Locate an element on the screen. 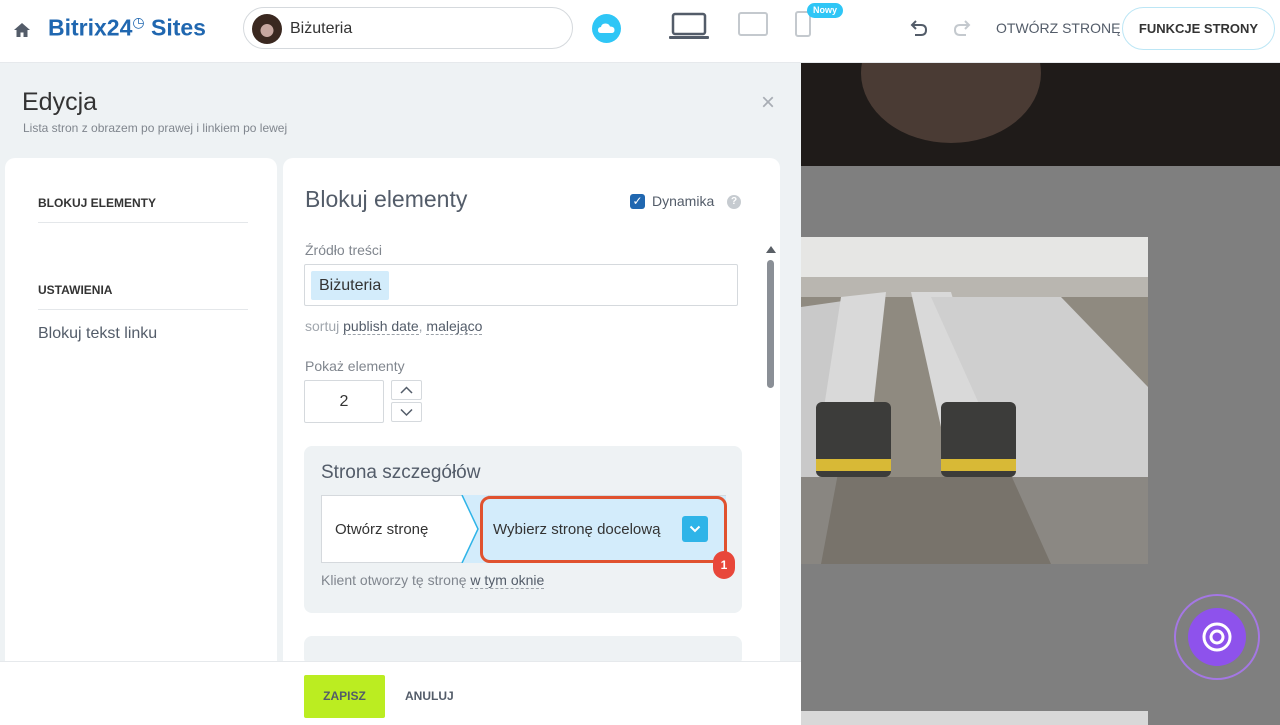 The height and width of the screenshot is (725, 1280). sort-field-link: publish date is located at coordinates (381, 326).